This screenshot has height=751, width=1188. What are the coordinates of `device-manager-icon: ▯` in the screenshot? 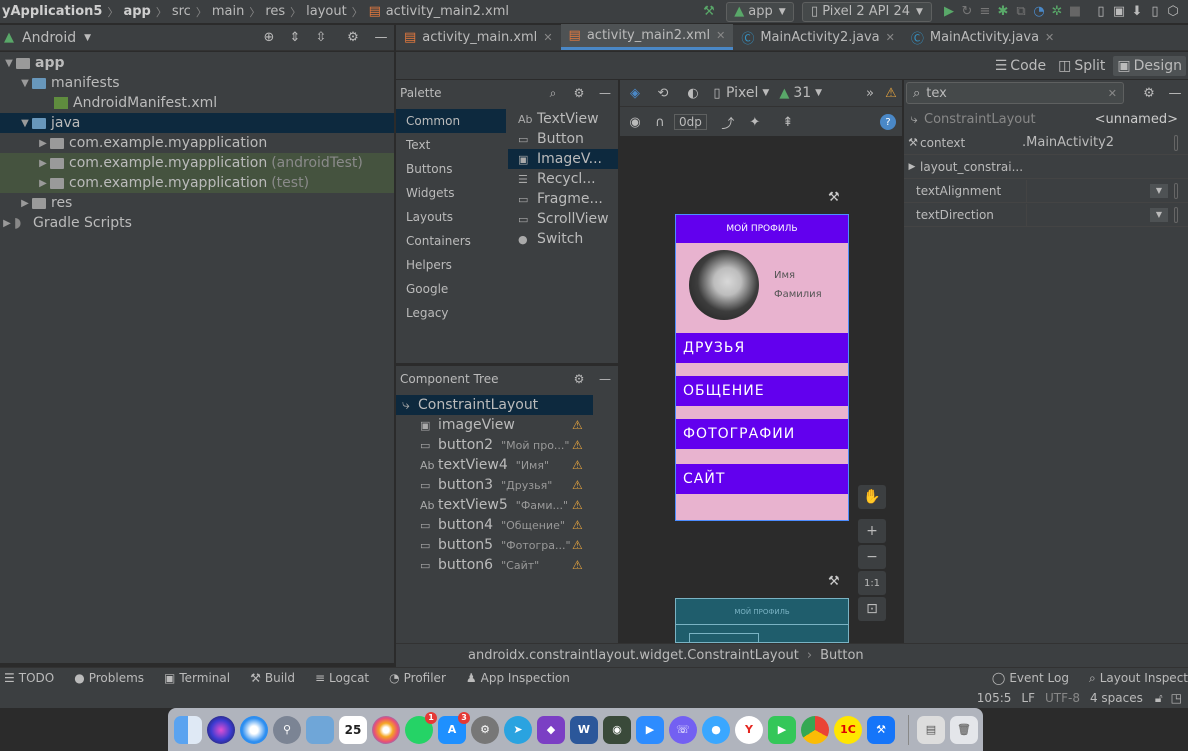 It's located at (1101, 11).